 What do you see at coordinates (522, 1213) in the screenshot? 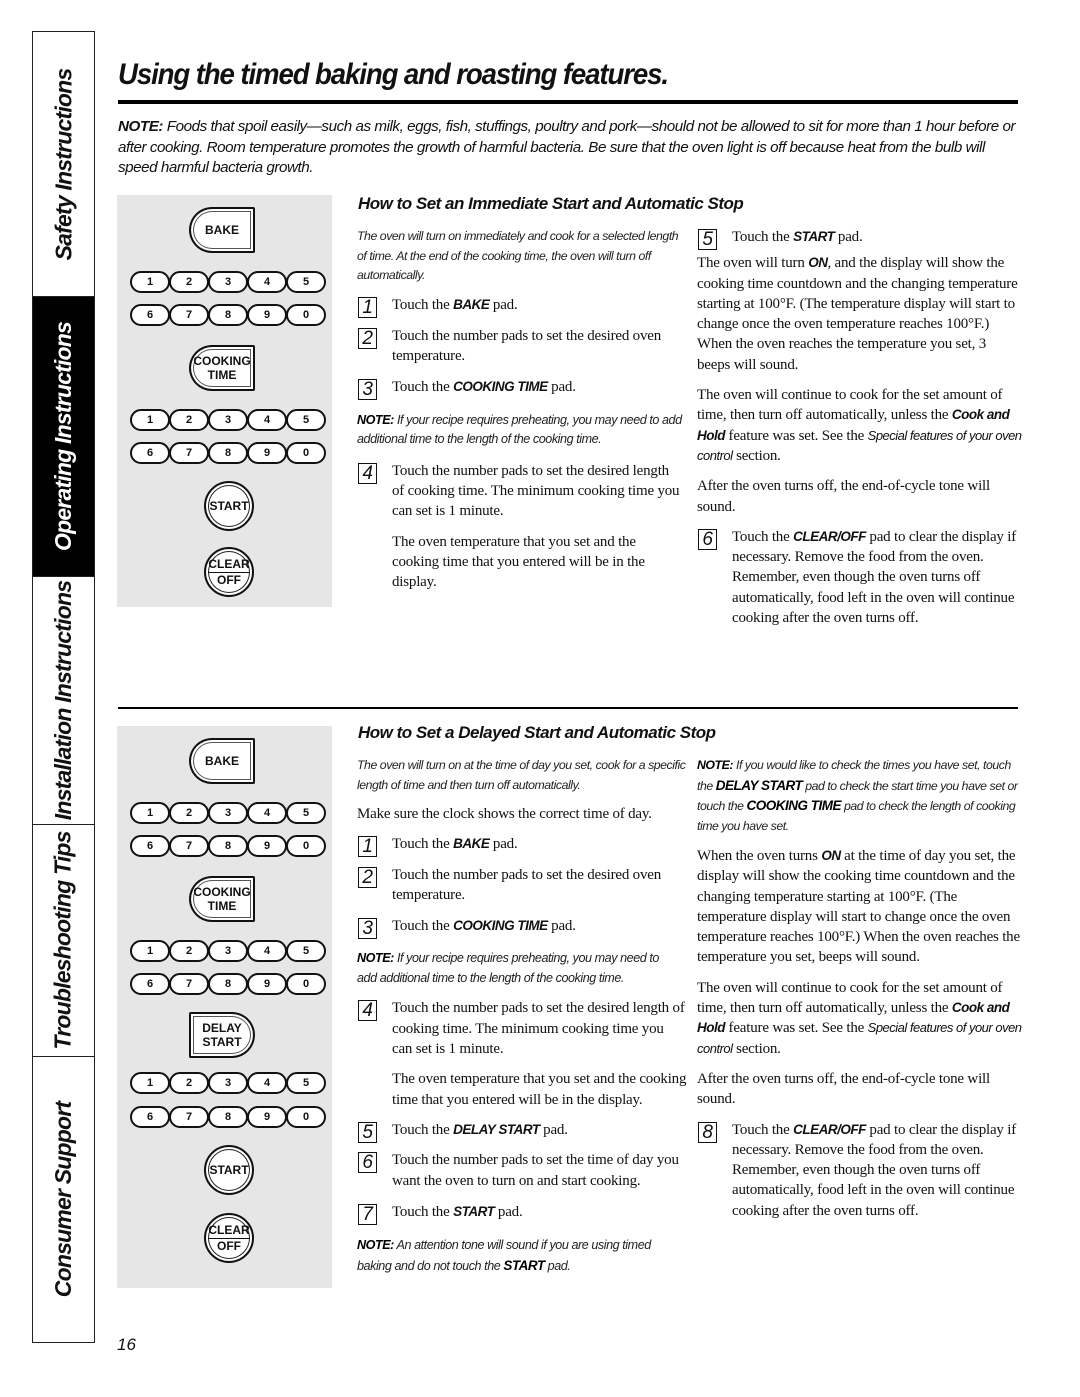
I see `step-item: 7 Touch the START pad.` at bounding box center [522, 1213].